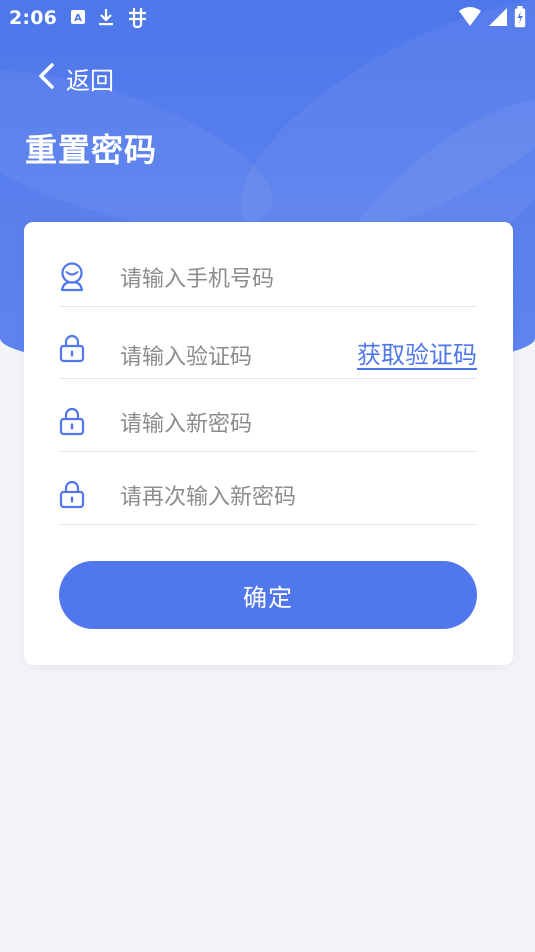 Image resolution: width=535 pixels, height=952 pixels. Describe the element at coordinates (498, 19) in the screenshot. I see `signal-icon` at that location.